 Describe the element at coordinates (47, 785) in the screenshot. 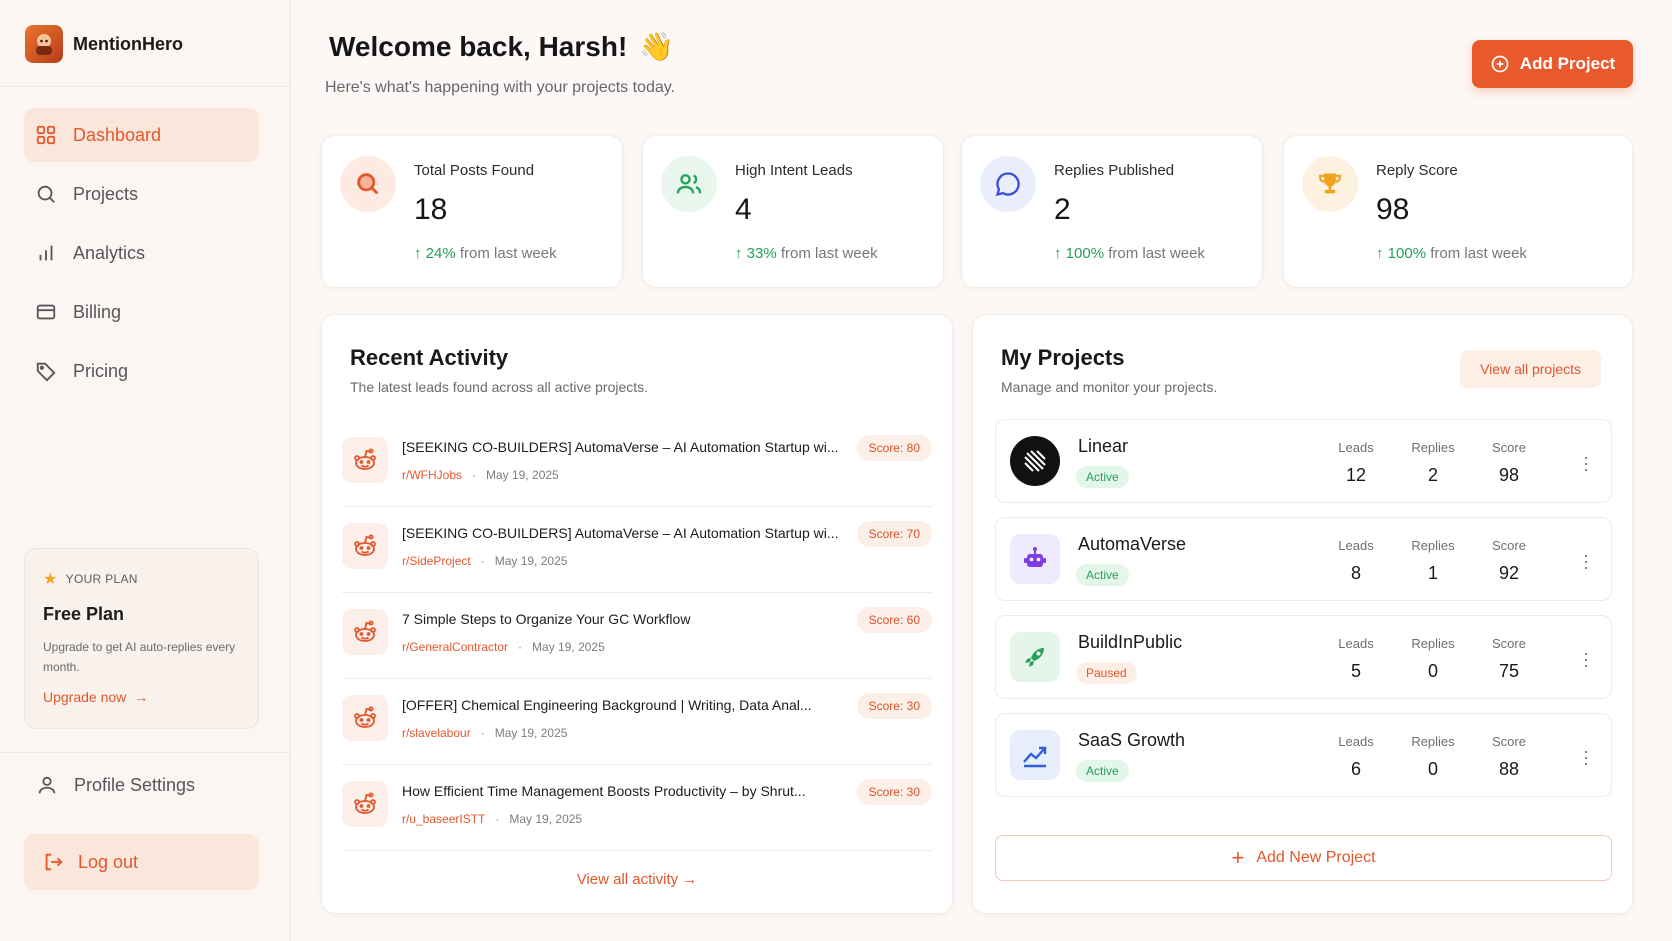

I see `user-icon` at that location.